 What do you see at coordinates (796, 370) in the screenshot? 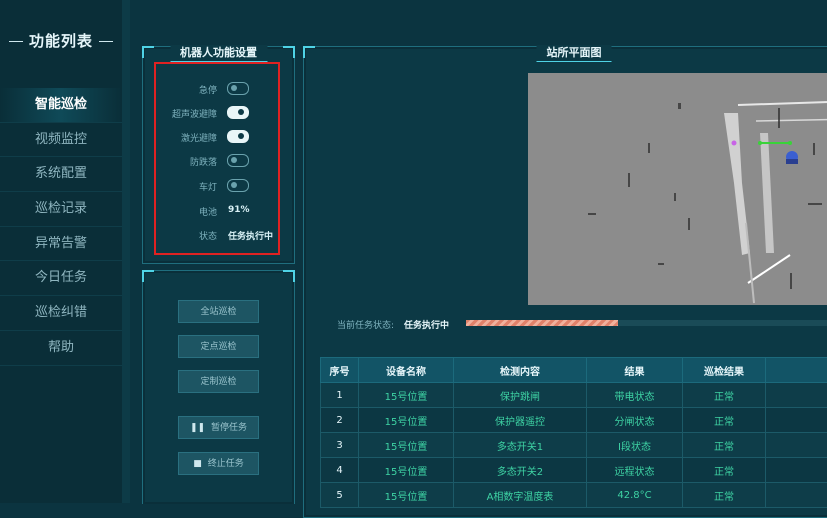
I see `col-header-extra` at bounding box center [796, 370].